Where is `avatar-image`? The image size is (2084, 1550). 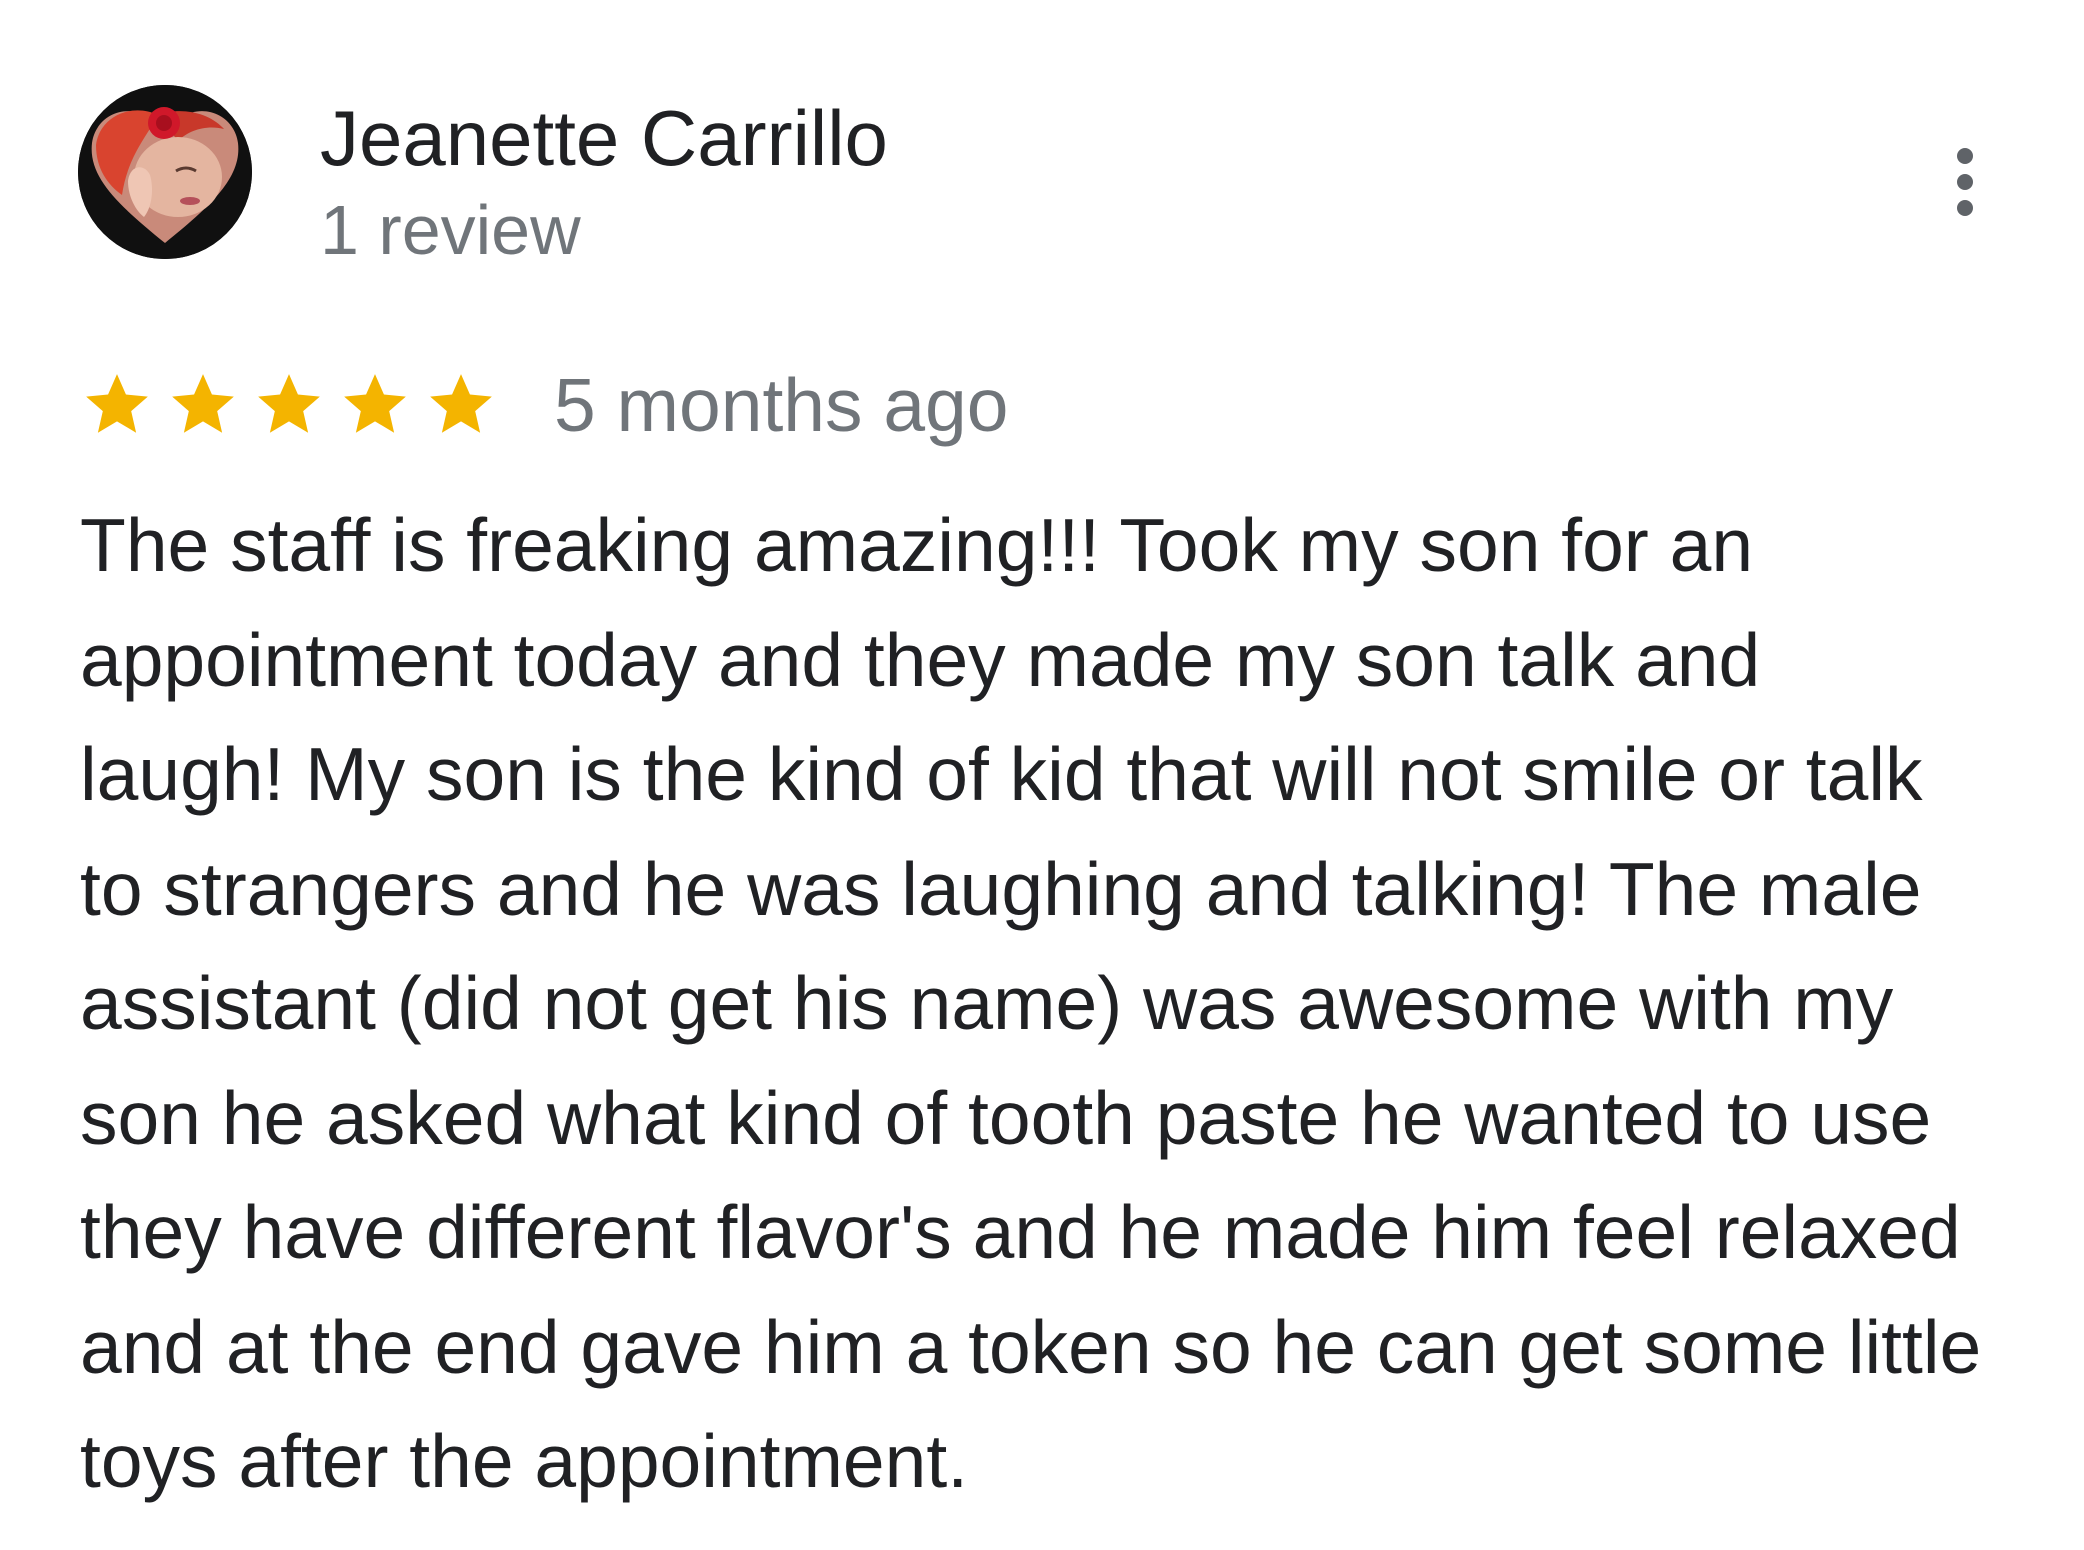
avatar-image is located at coordinates (165, 172).